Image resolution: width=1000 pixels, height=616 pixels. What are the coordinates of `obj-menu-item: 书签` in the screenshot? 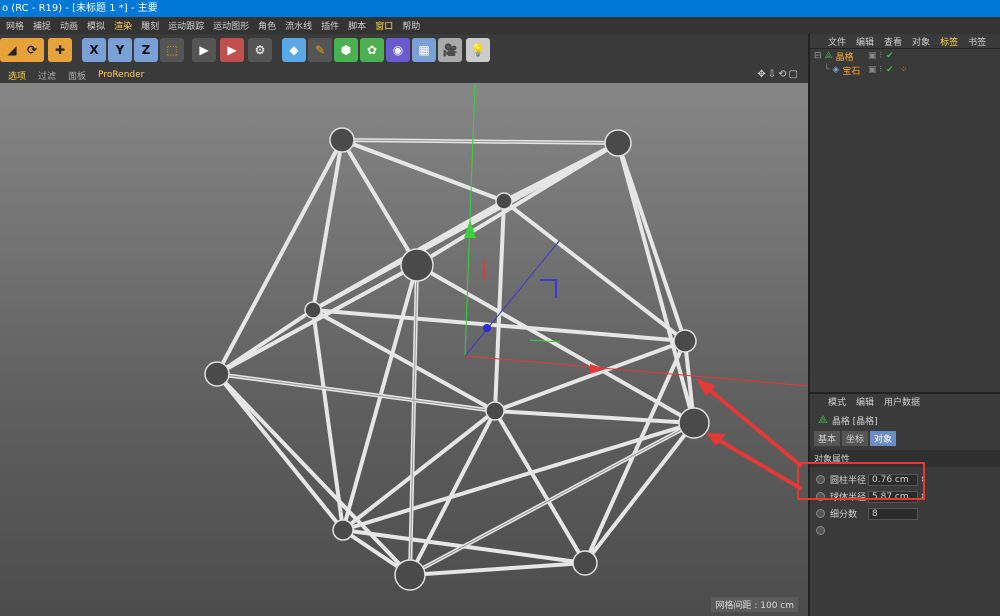 It's located at (977, 41).